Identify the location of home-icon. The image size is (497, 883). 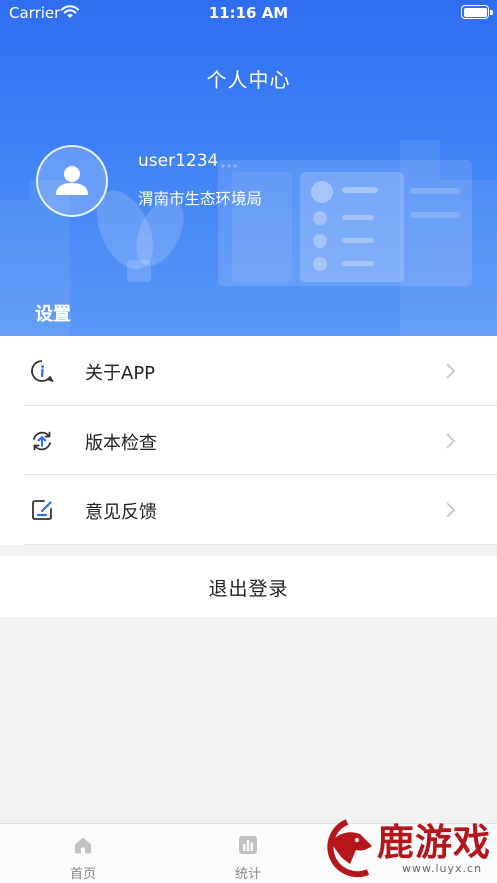
(83, 845).